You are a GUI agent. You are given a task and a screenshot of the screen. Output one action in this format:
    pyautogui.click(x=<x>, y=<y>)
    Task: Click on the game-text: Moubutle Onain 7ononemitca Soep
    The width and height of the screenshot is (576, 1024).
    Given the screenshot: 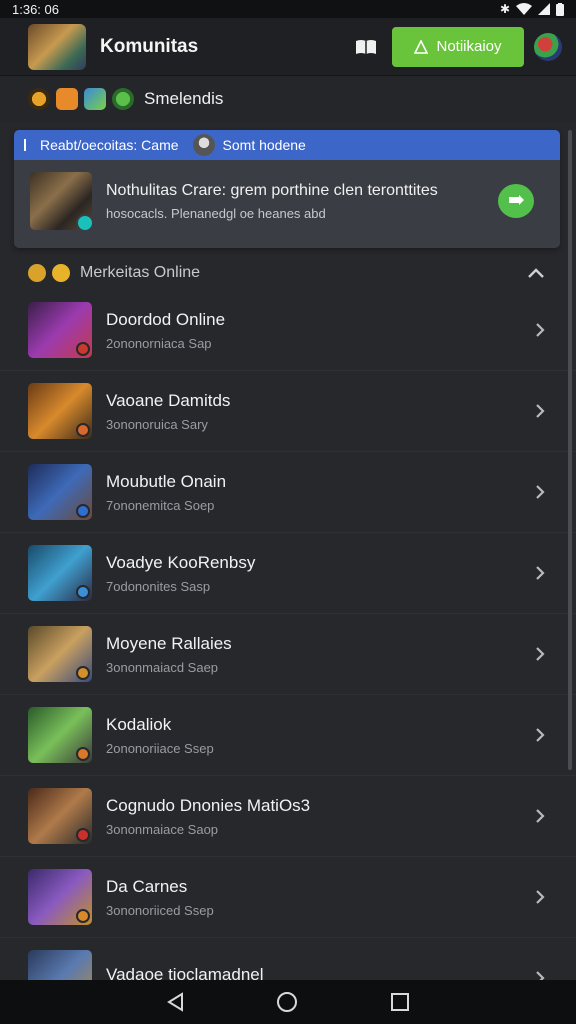 What is the action you would take?
    pyautogui.click(x=320, y=492)
    